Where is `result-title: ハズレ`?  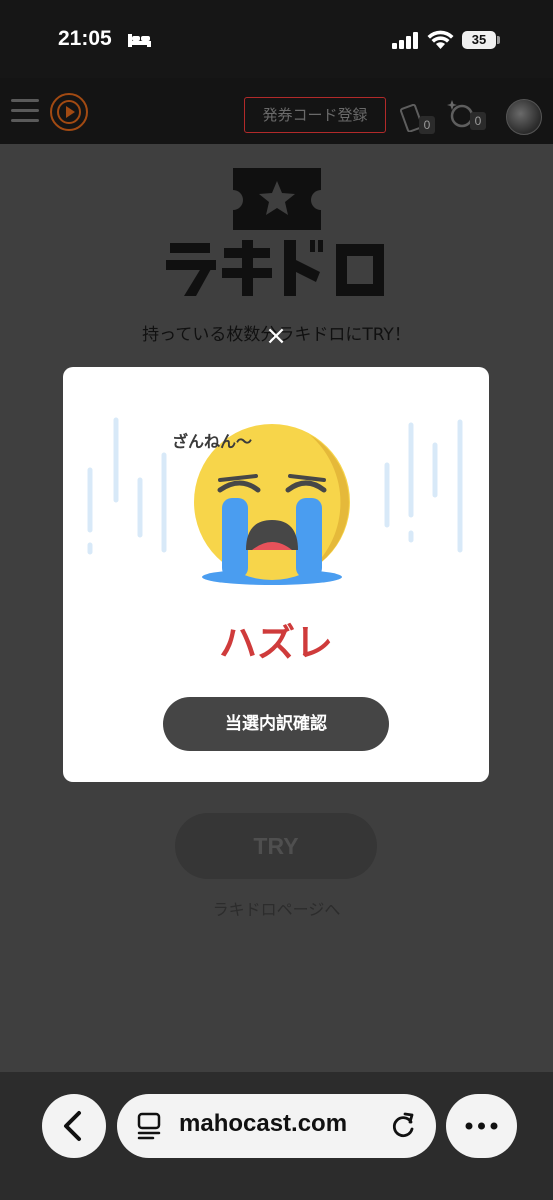 result-title: ハズレ is located at coordinates (275, 643).